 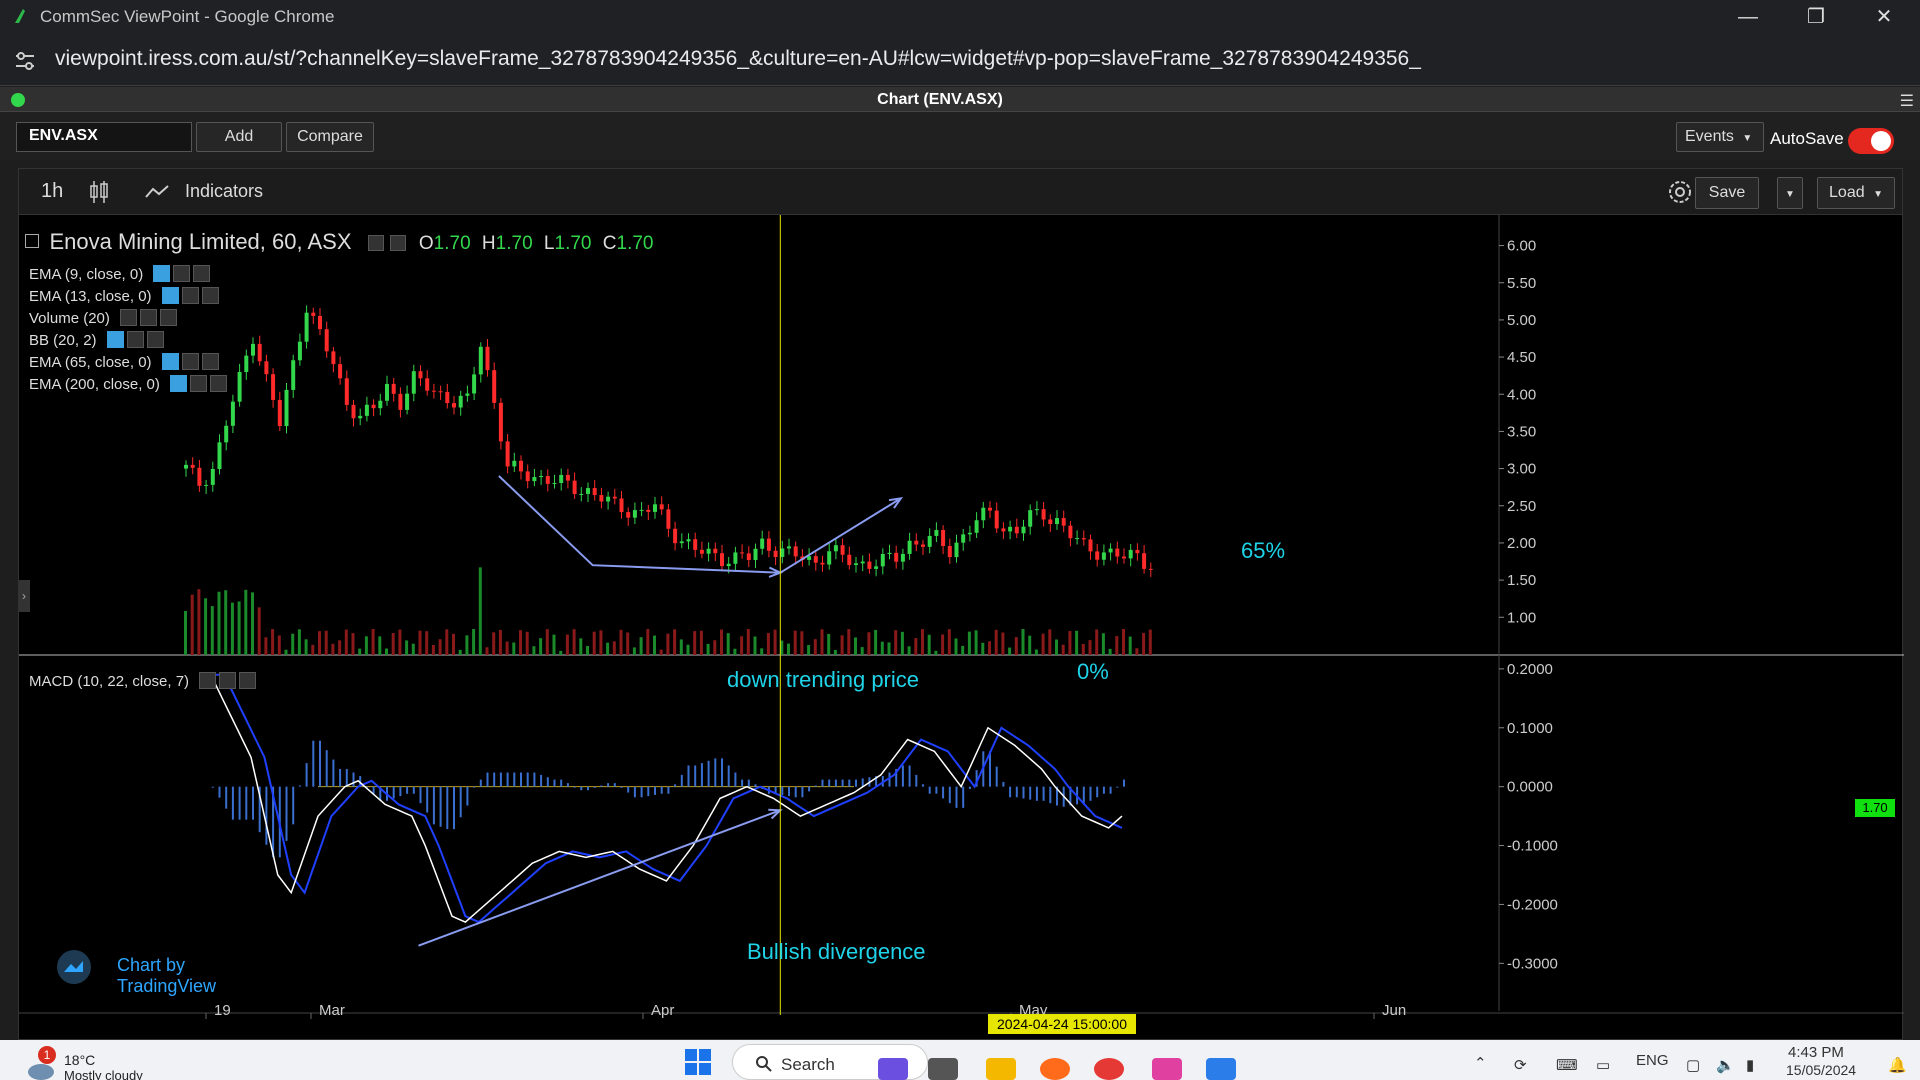 What do you see at coordinates (698, 1062) in the screenshot?
I see `windows-start-icon` at bounding box center [698, 1062].